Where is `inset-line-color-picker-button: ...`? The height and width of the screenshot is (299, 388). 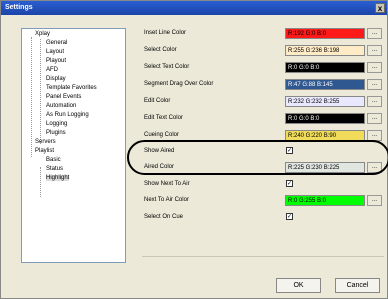
inset-line-color-picker-button: ... is located at coordinates (374, 33).